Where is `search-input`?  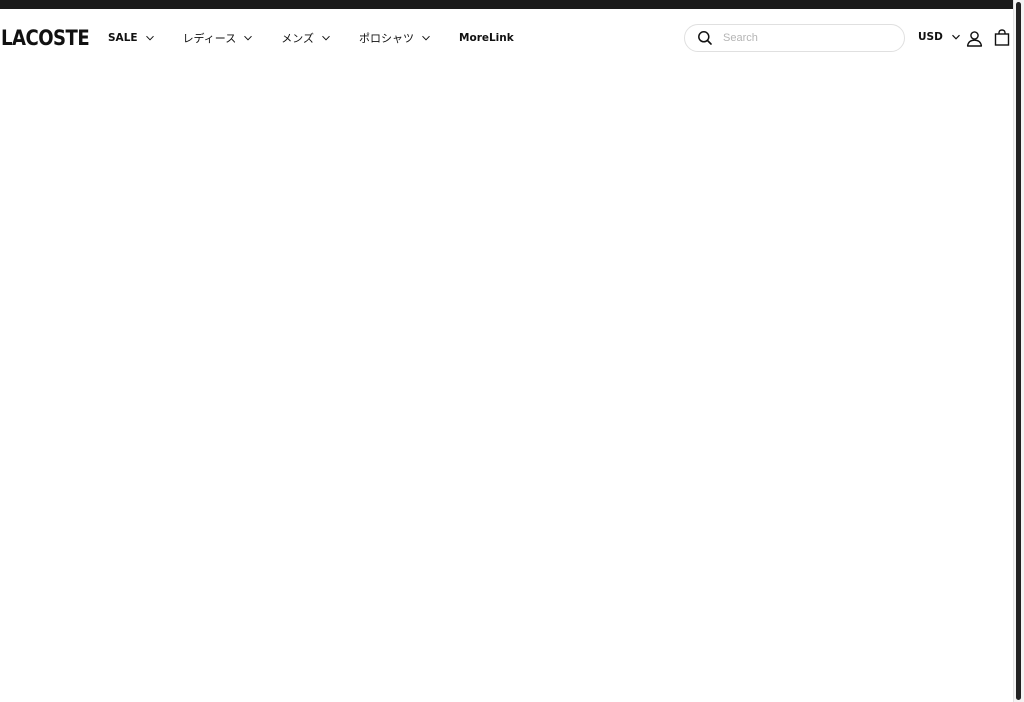 search-input is located at coordinates (803, 38).